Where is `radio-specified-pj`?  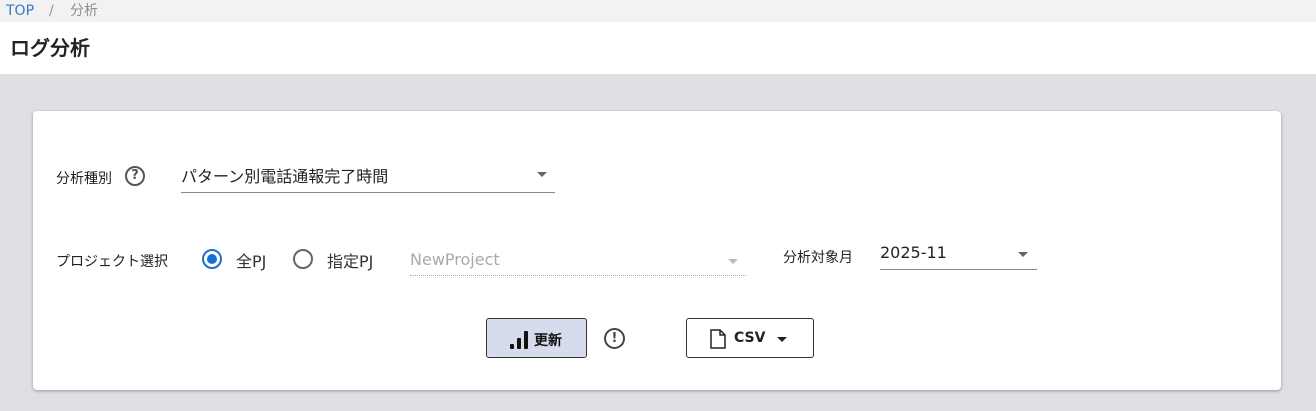
radio-specified-pj is located at coordinates (303, 259).